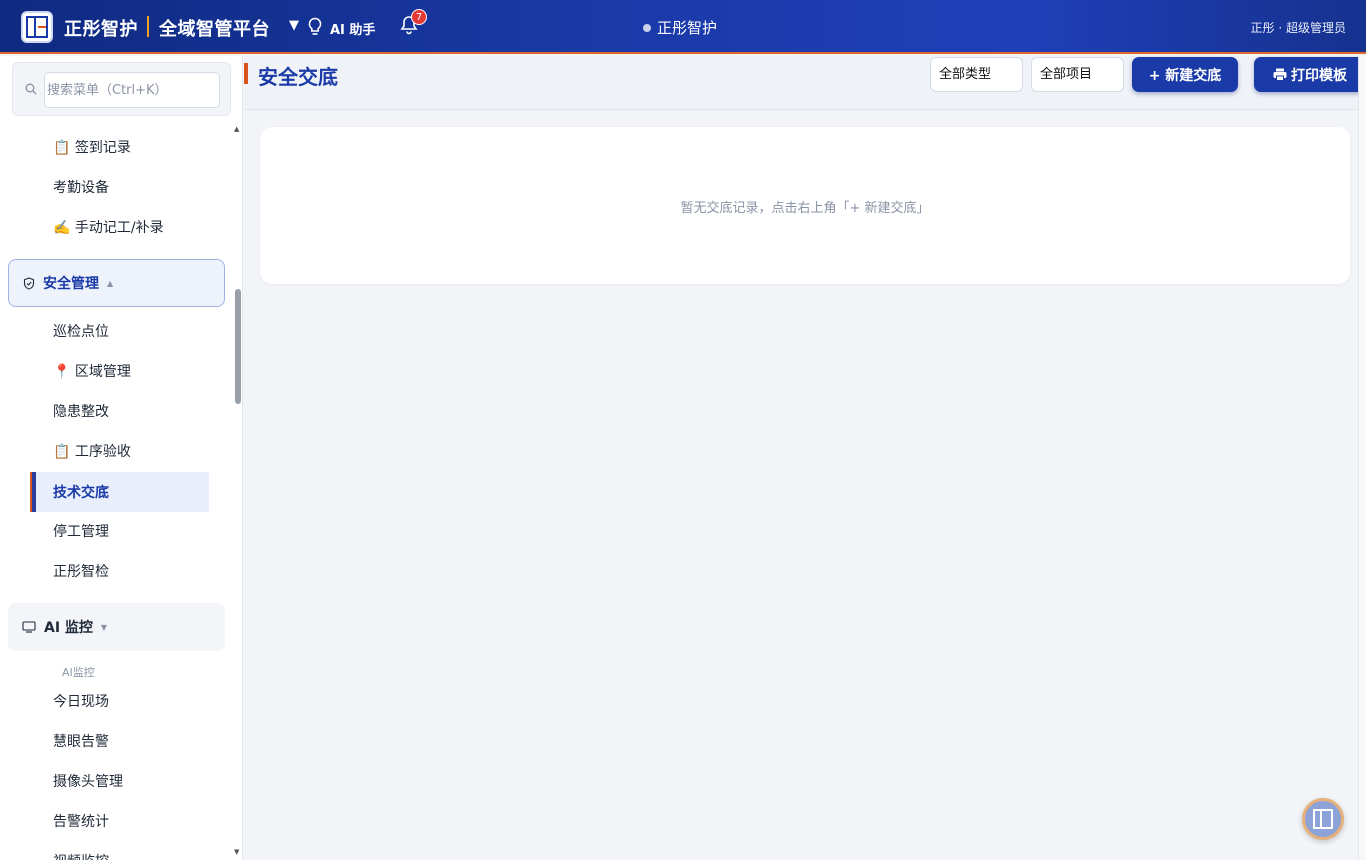 The image size is (1366, 860). I want to click on sidebar-group-ai-monitor: AI 监控 ▼, so click(116, 627).